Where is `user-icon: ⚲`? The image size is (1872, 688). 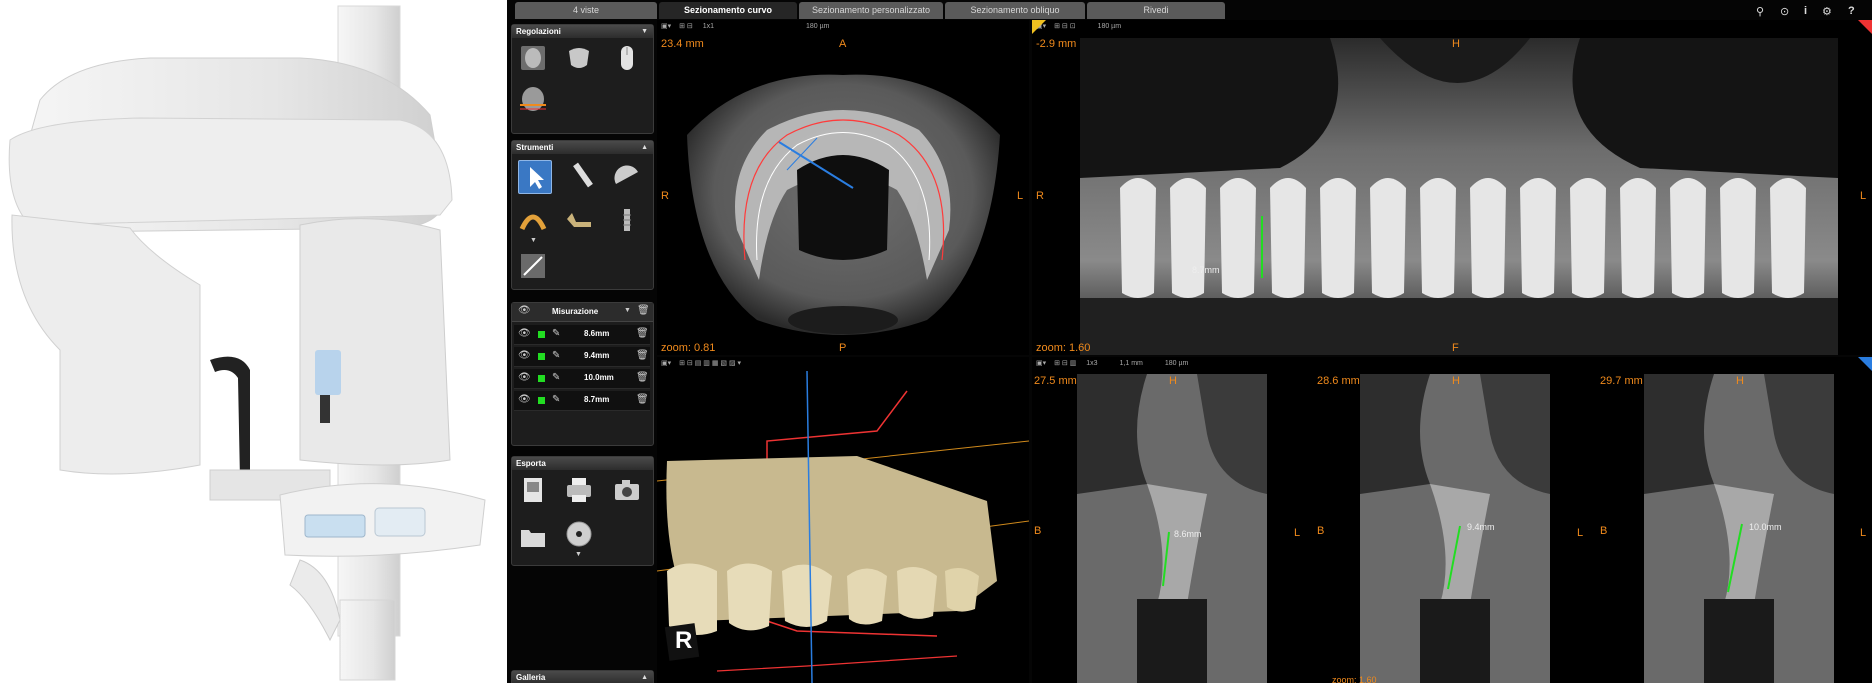 user-icon: ⚲ is located at coordinates (1760, 11).